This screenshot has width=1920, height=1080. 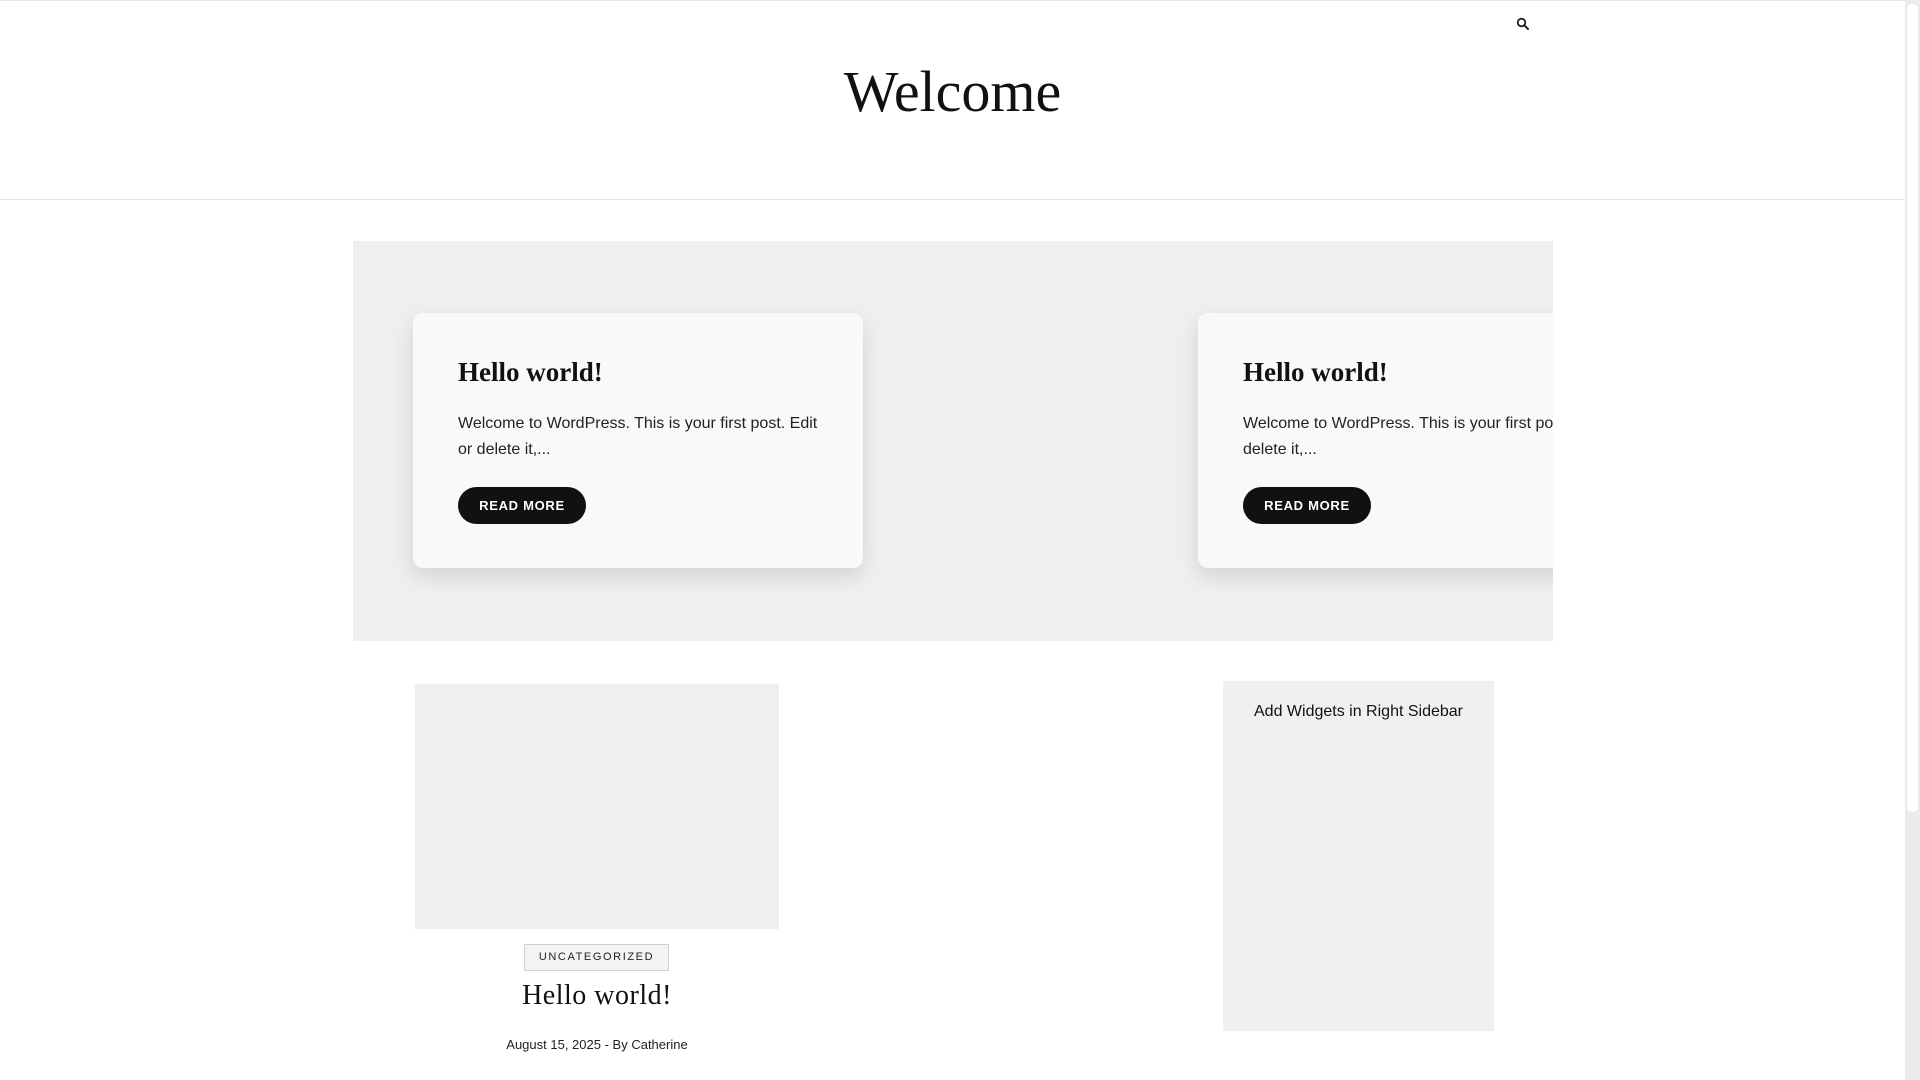 What do you see at coordinates (952, 92) in the screenshot?
I see `site-title: Welcome` at bounding box center [952, 92].